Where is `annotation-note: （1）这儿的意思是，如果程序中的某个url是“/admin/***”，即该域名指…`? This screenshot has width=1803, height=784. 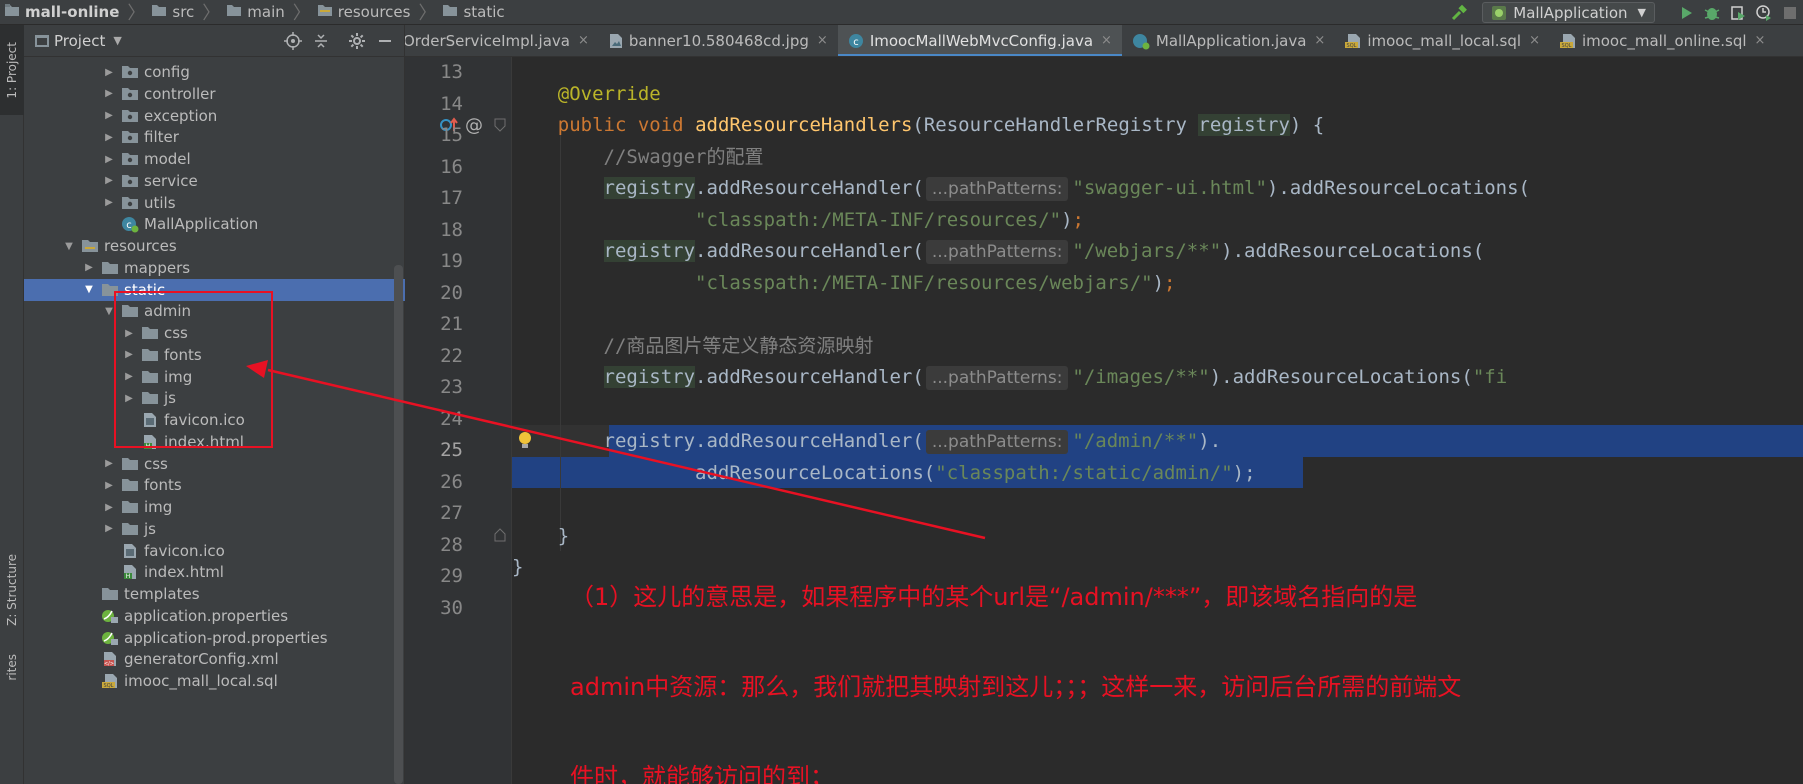
annotation-note: （1）这儿的意思是，如果程序中的某个url是“/admin/***”，即该域名指… is located at coordinates (1016, 683).